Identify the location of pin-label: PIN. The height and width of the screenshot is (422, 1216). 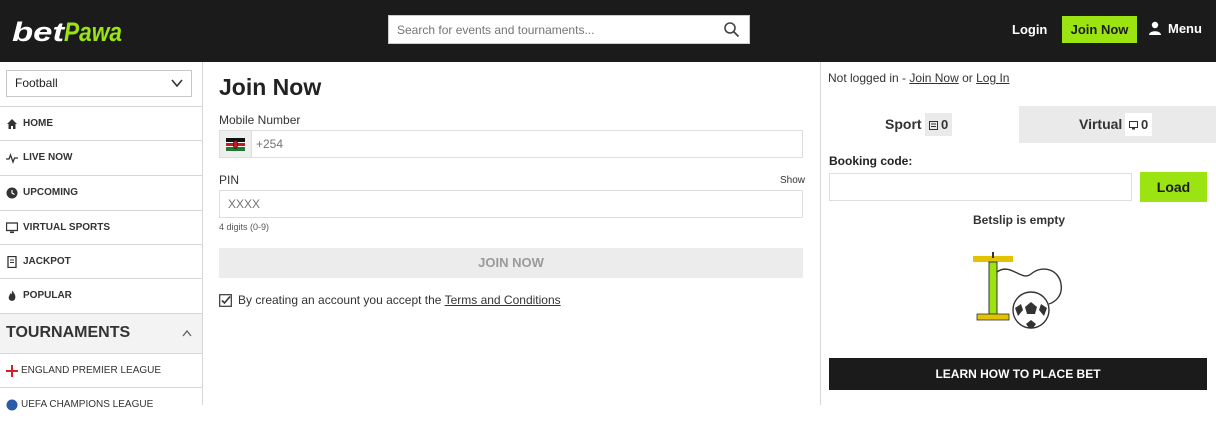
(229, 180).